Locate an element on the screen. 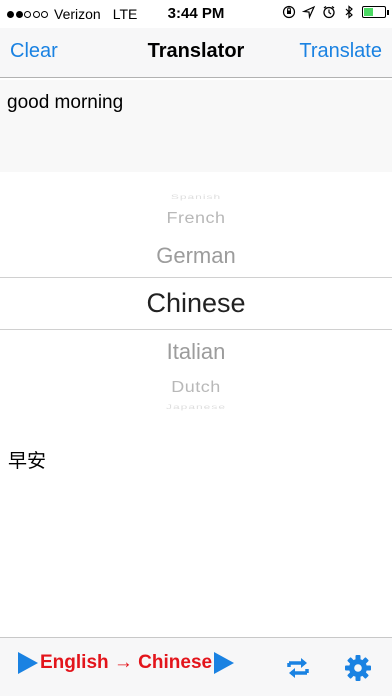  picker-top-divider is located at coordinates (196, 277).